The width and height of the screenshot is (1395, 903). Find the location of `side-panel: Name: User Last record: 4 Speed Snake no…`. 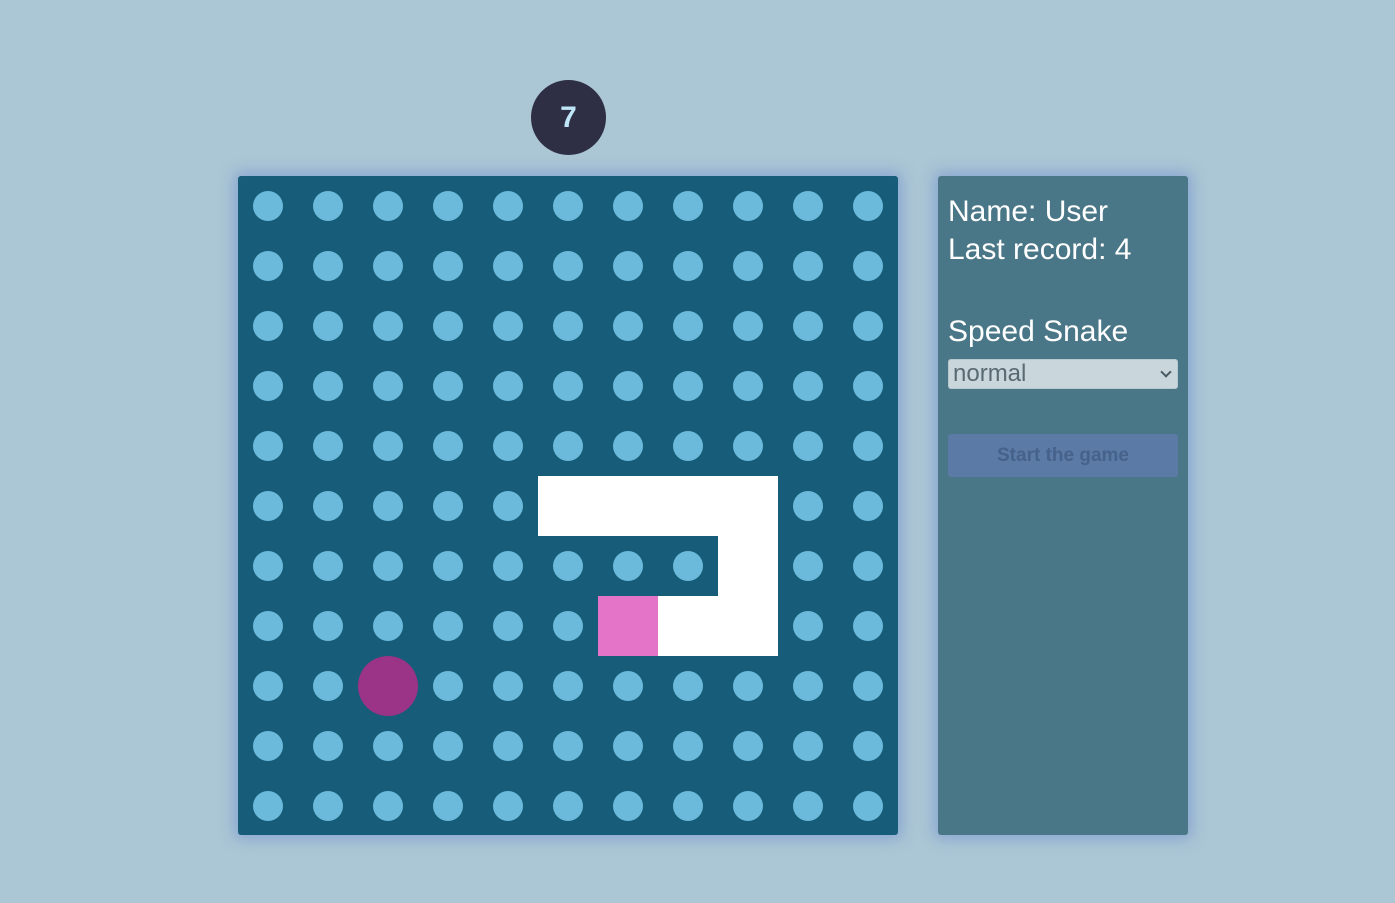

side-panel: Name: User Last record: 4 Speed Snake no… is located at coordinates (1063, 505).